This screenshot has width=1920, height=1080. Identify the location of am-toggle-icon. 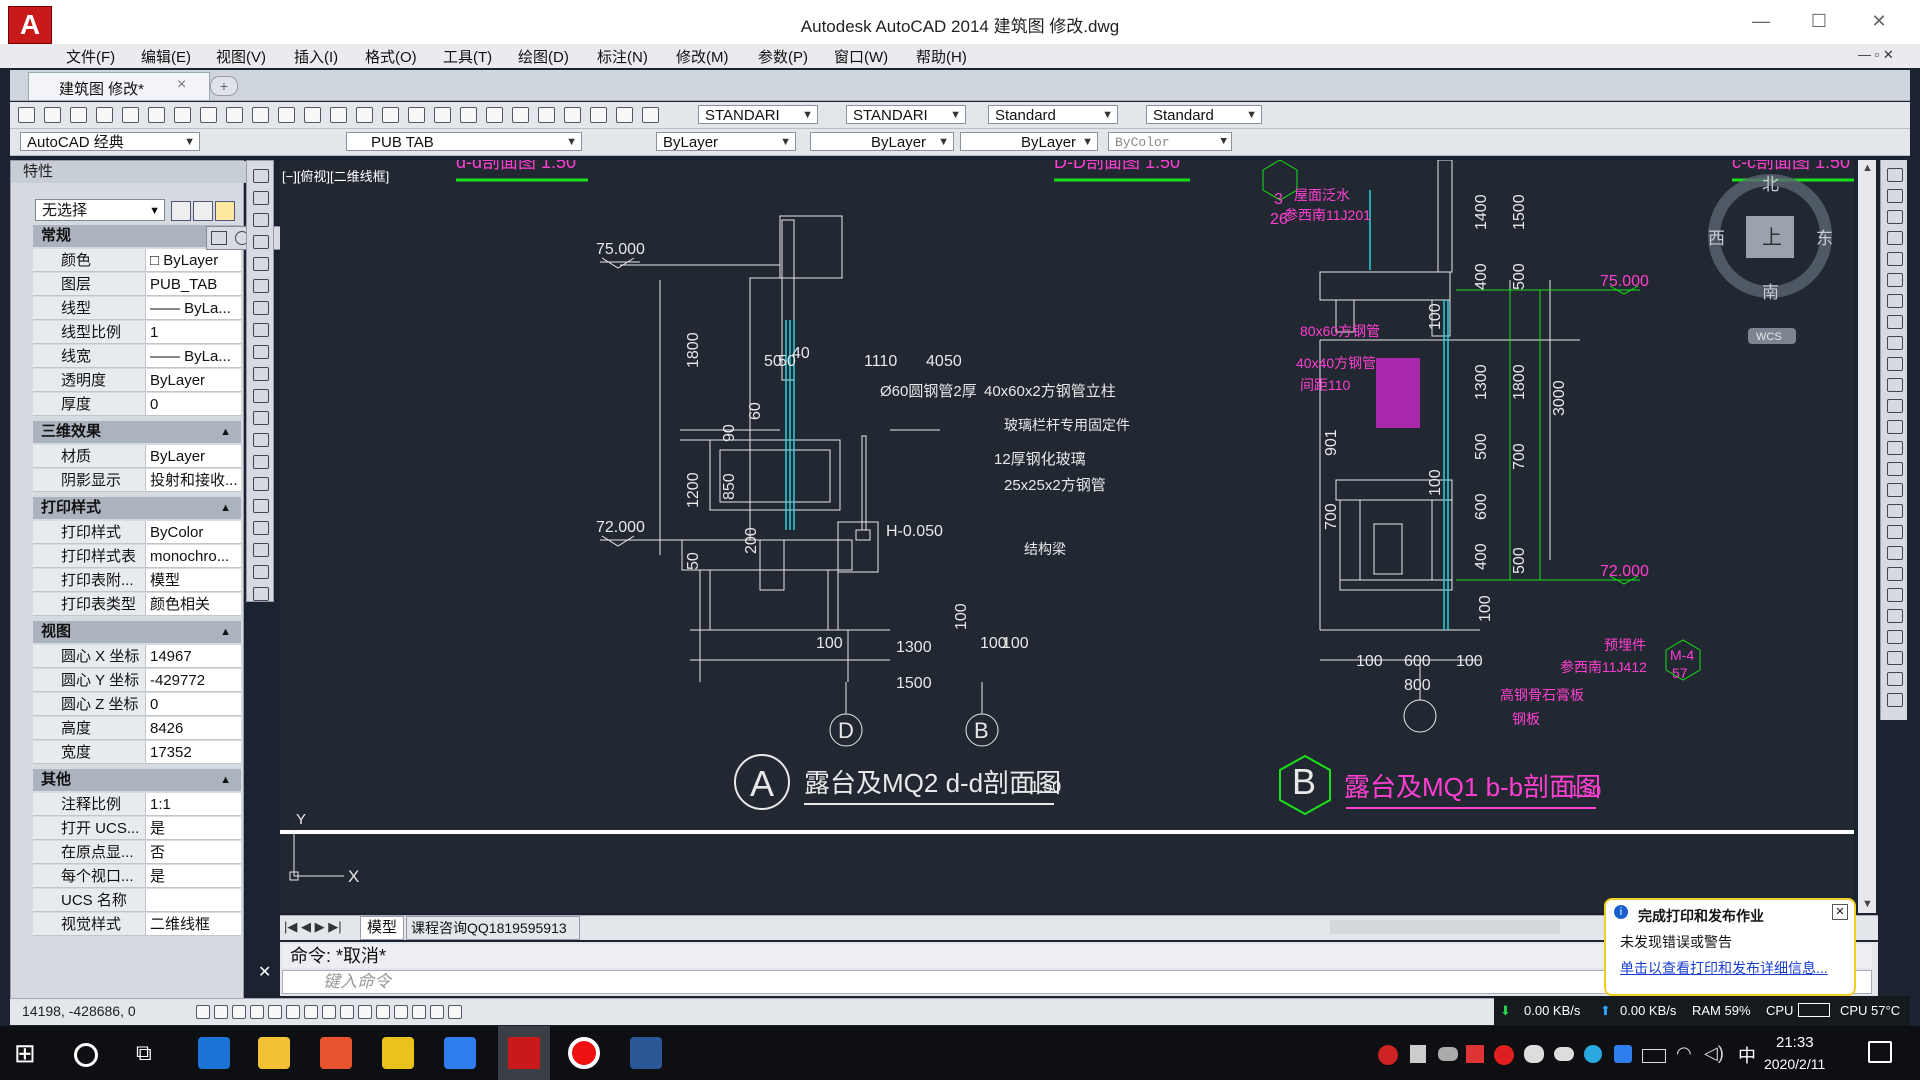
(455, 1012).